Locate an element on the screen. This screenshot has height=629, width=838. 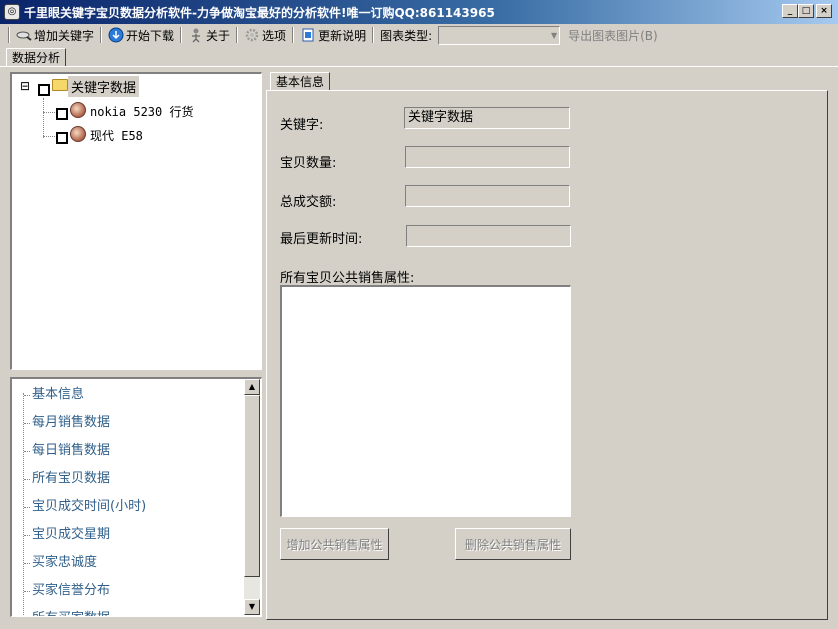
scrollbar-thumb is located at coordinates (252, 486).